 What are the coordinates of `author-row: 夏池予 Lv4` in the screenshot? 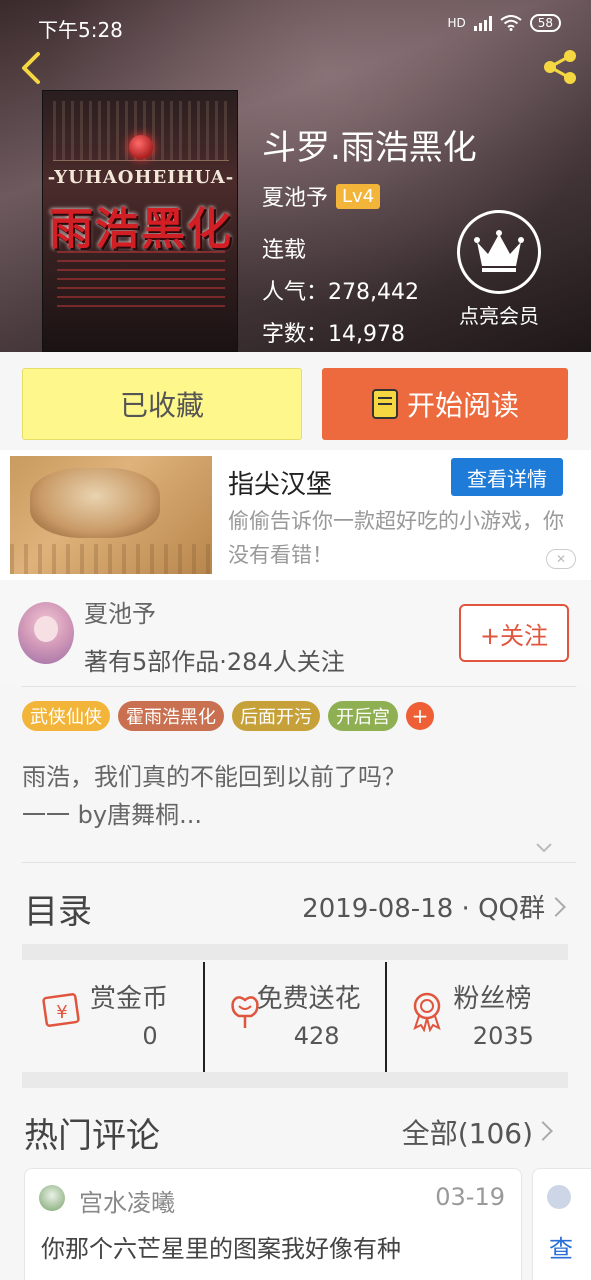 It's located at (321, 196).